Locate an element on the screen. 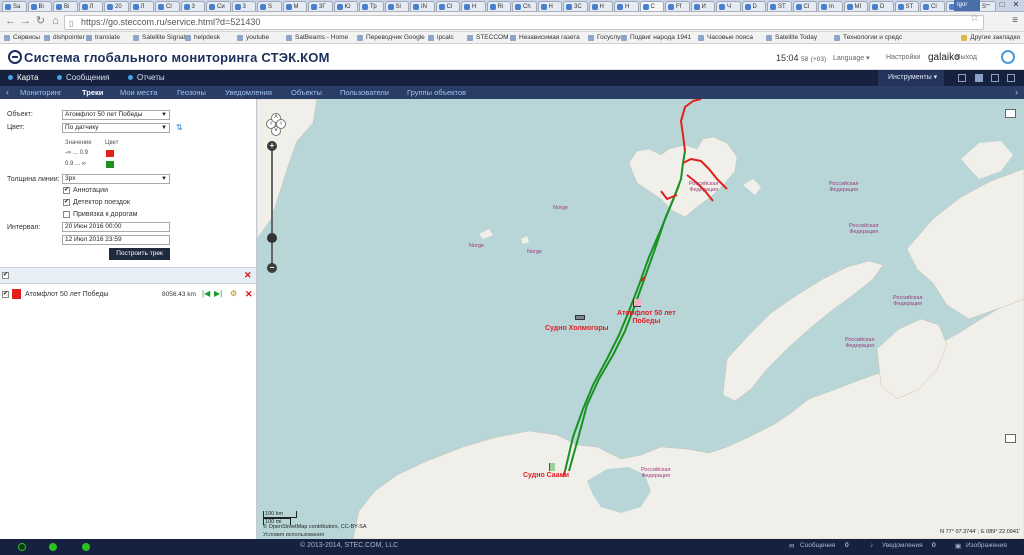 This screenshot has width=1024, height=555. annotations-checkbox is located at coordinates (66, 190).